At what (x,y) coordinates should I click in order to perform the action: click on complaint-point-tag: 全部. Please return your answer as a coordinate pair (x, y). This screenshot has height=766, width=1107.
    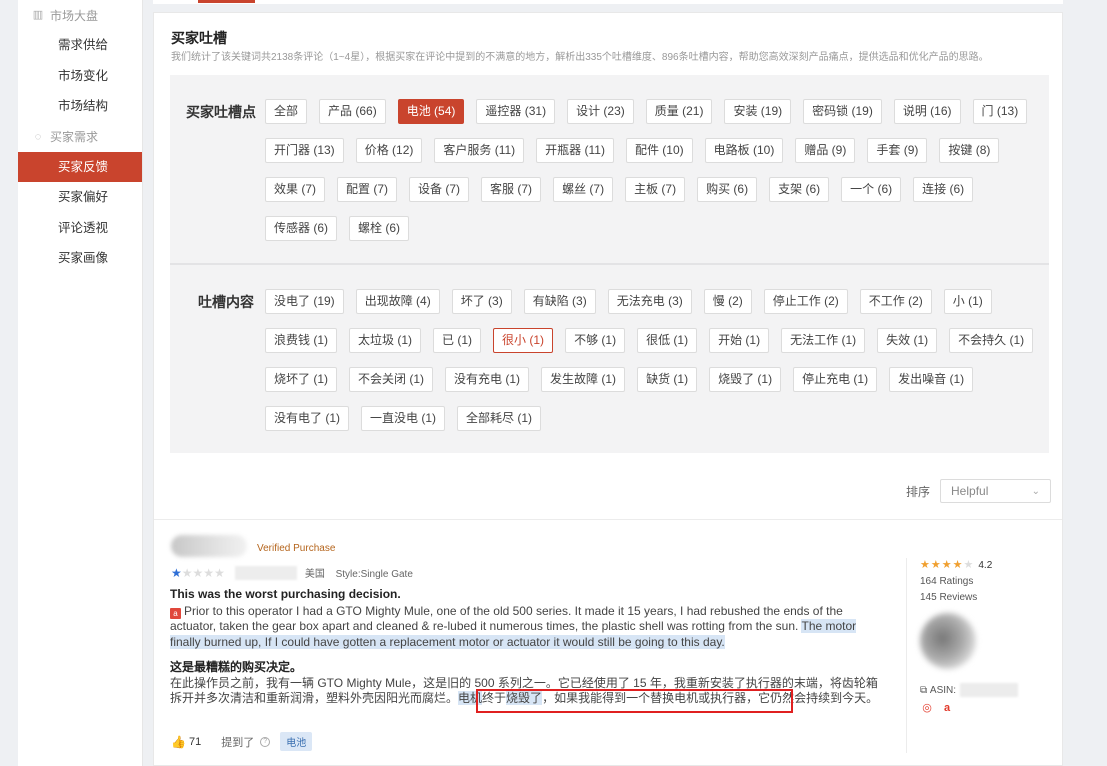
    Looking at the image, I should click on (286, 111).